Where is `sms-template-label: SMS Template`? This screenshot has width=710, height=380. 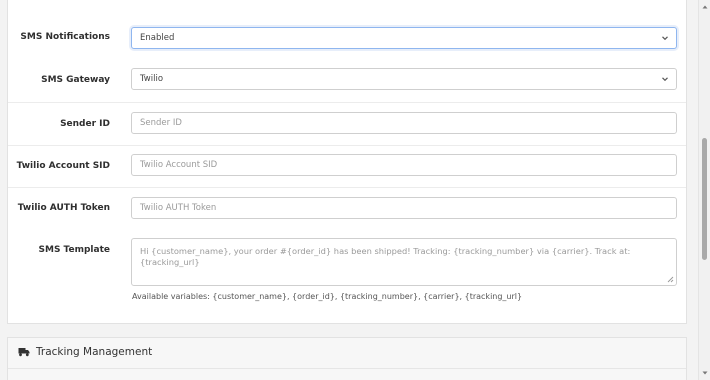 sms-template-label: SMS Template is located at coordinates (74, 250).